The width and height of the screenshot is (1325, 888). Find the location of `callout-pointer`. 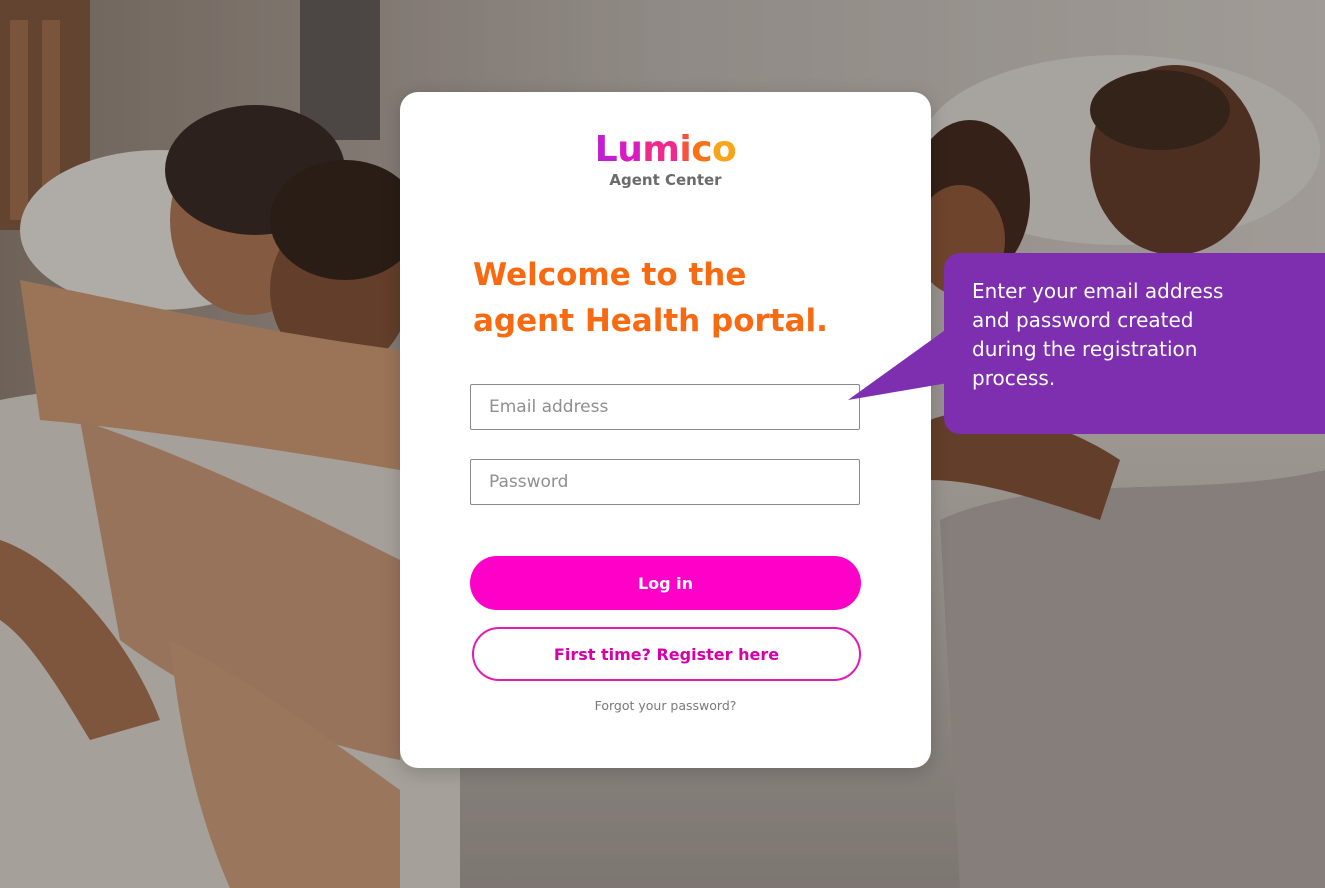

callout-pointer is located at coordinates (898, 365).